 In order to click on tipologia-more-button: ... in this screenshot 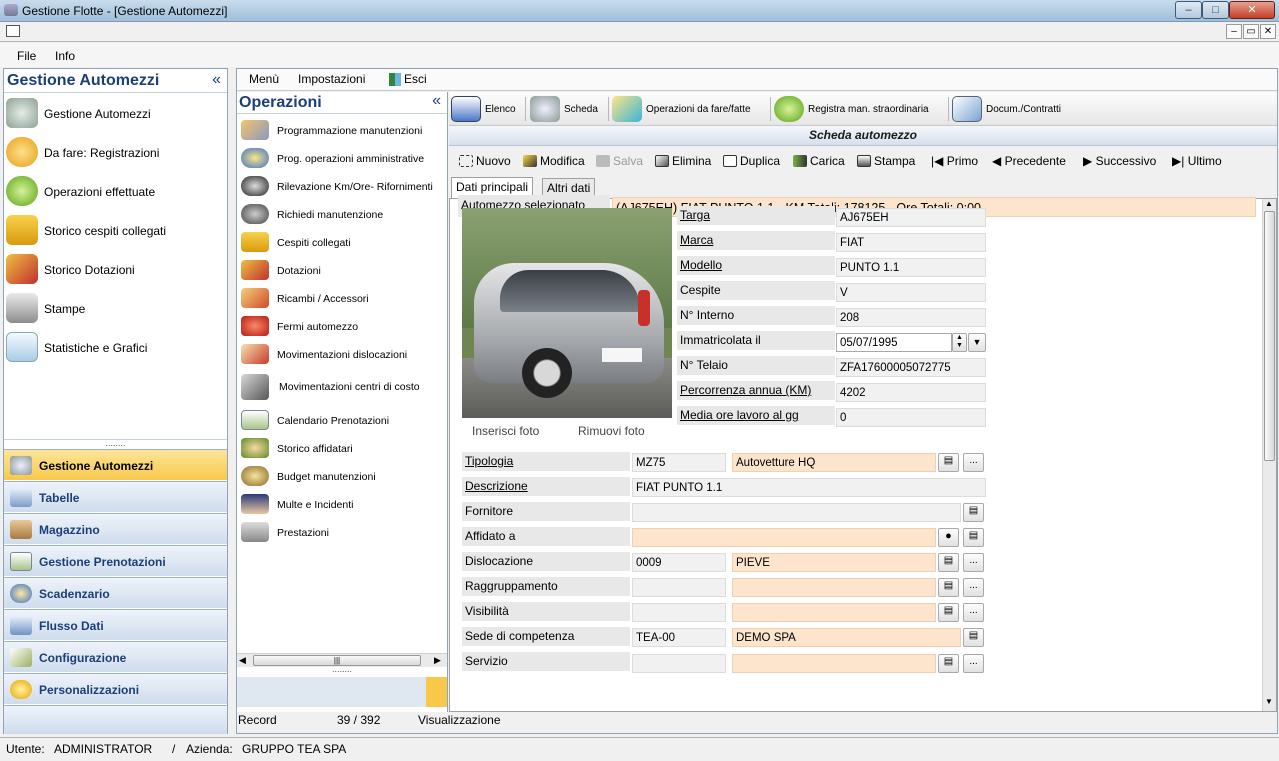, I will do `click(973, 462)`.